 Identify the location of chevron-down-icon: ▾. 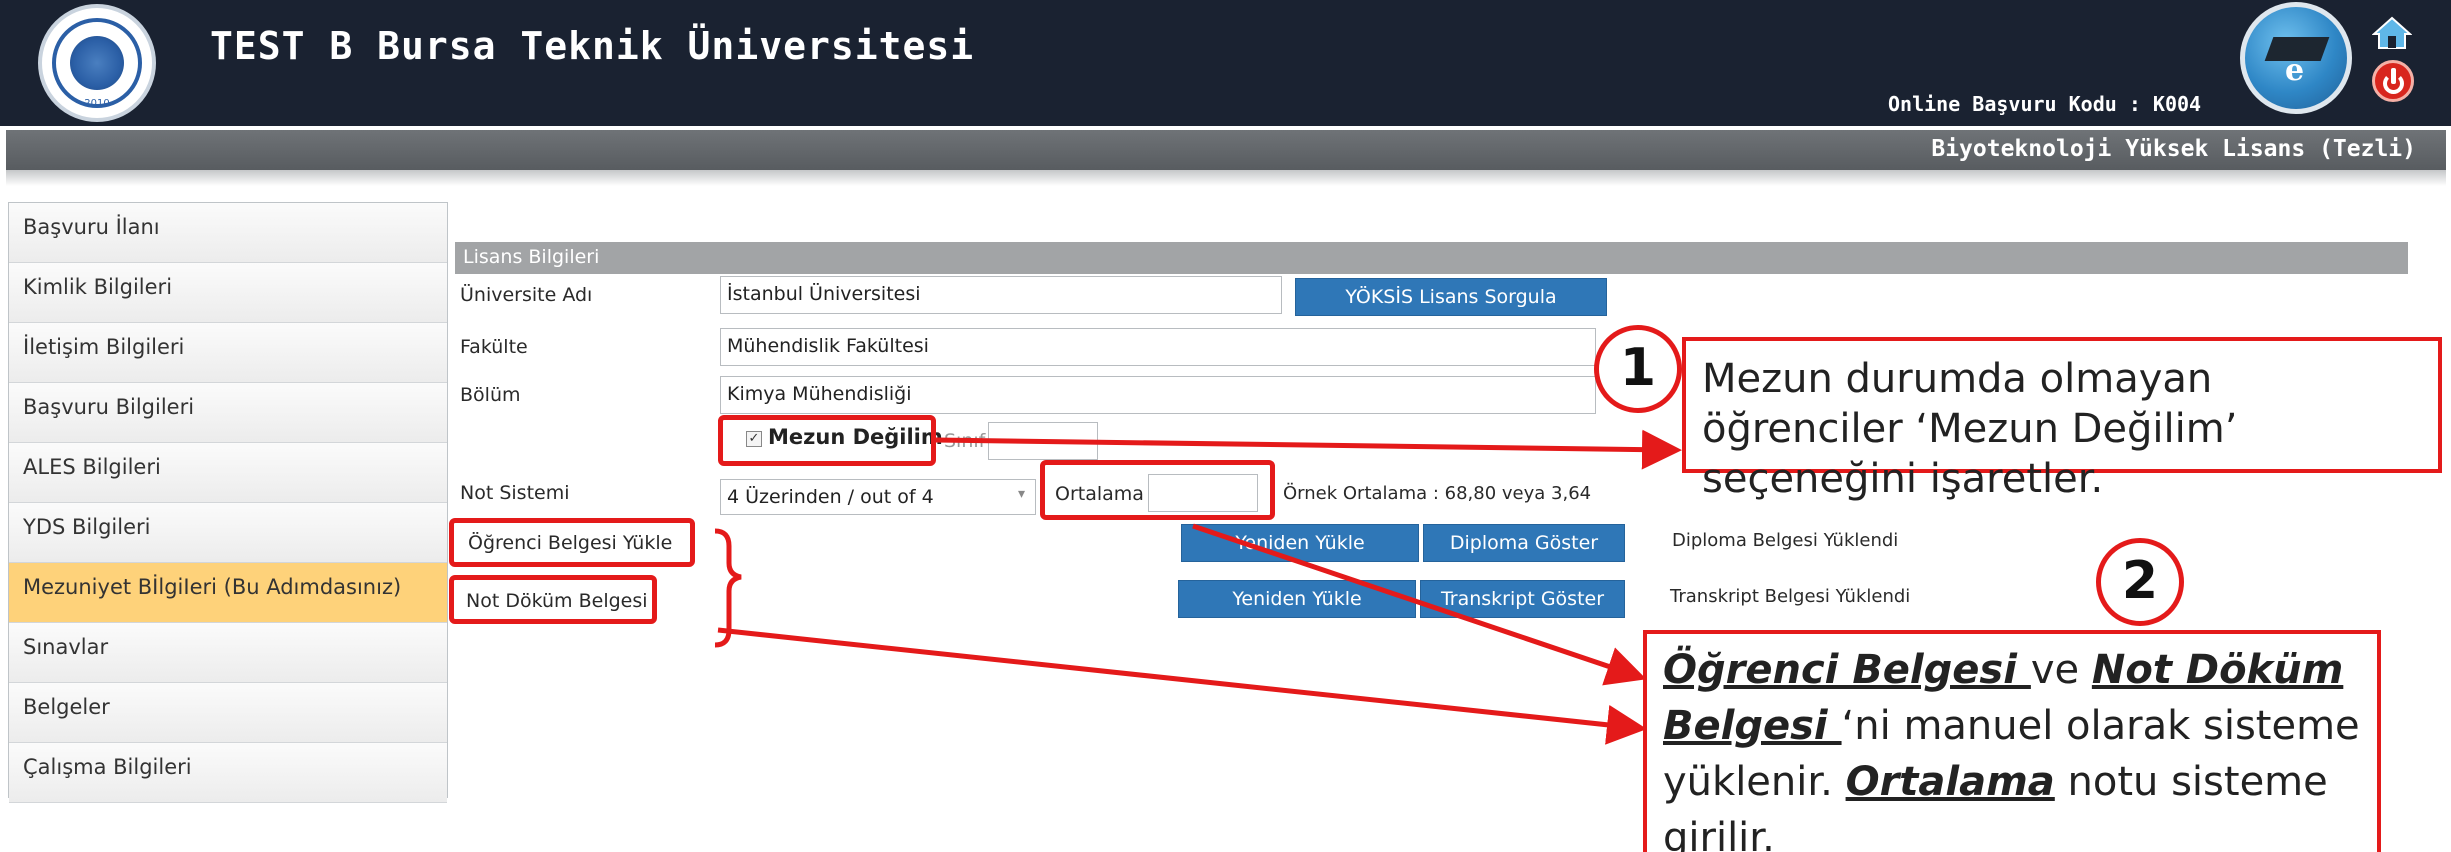
(1022, 494).